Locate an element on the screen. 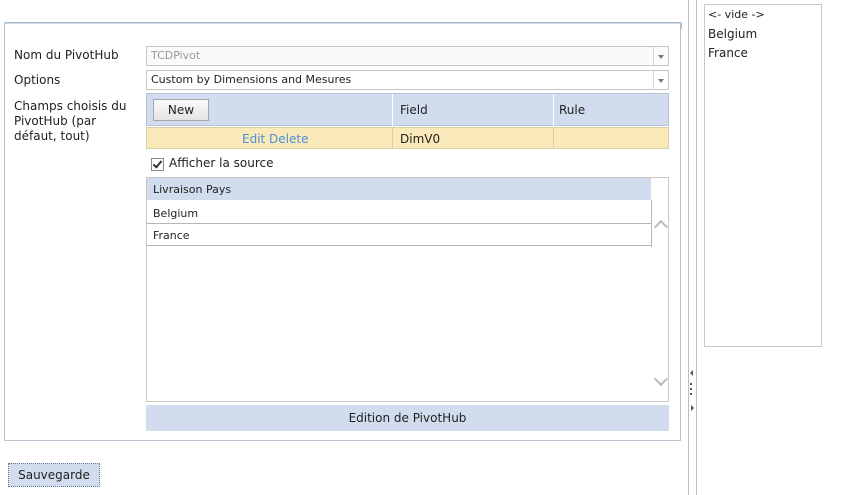  options-value: Custom by Dimensions and Mesures is located at coordinates (251, 79).